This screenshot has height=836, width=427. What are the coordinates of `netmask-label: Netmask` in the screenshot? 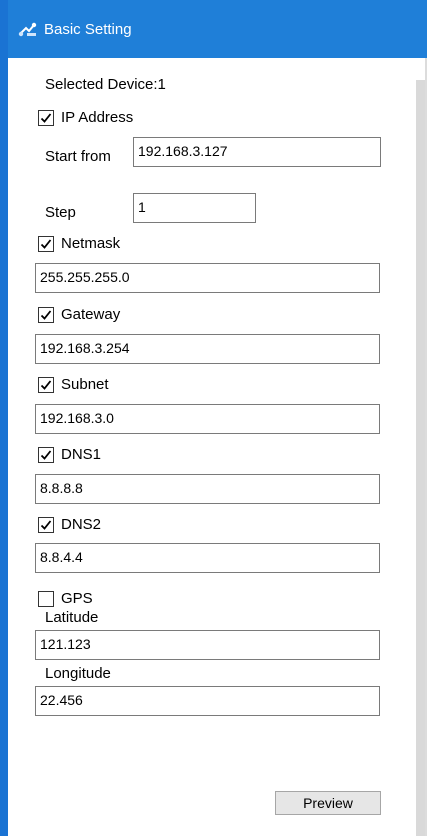 It's located at (91, 243).